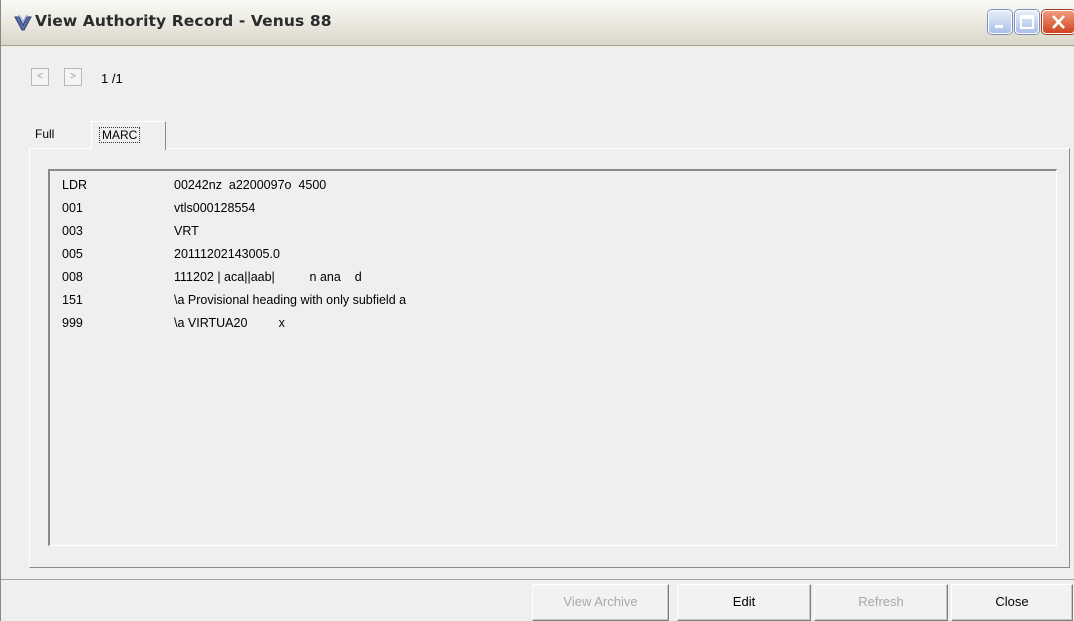  What do you see at coordinates (72, 277) in the screenshot?
I see `marc-tag: 008` at bounding box center [72, 277].